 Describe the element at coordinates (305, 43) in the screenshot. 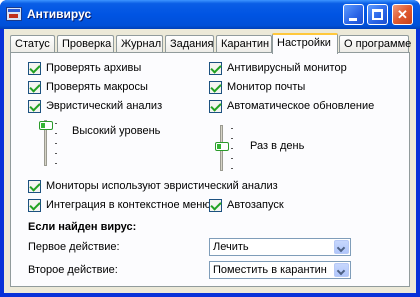

I see `tab-settings: Настройки` at that location.